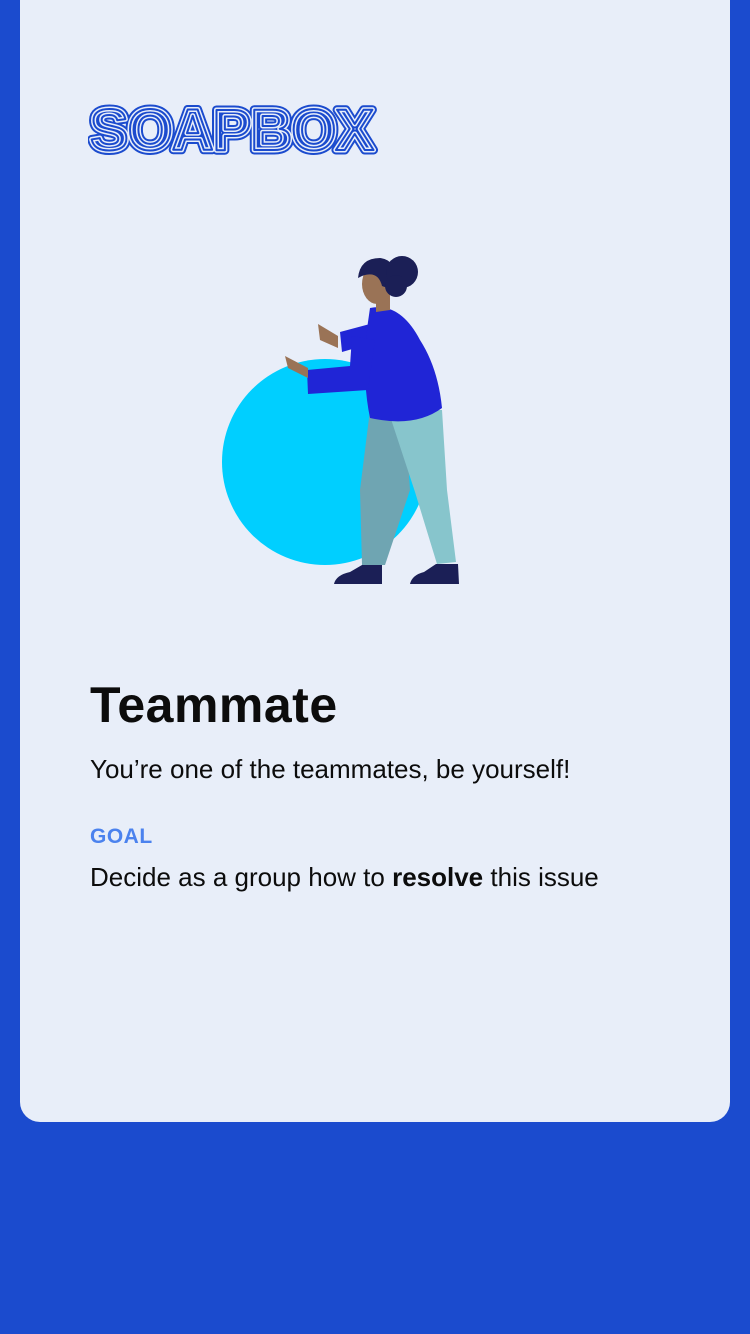  Describe the element at coordinates (214, 705) in the screenshot. I see `role-title: Teammate` at that location.